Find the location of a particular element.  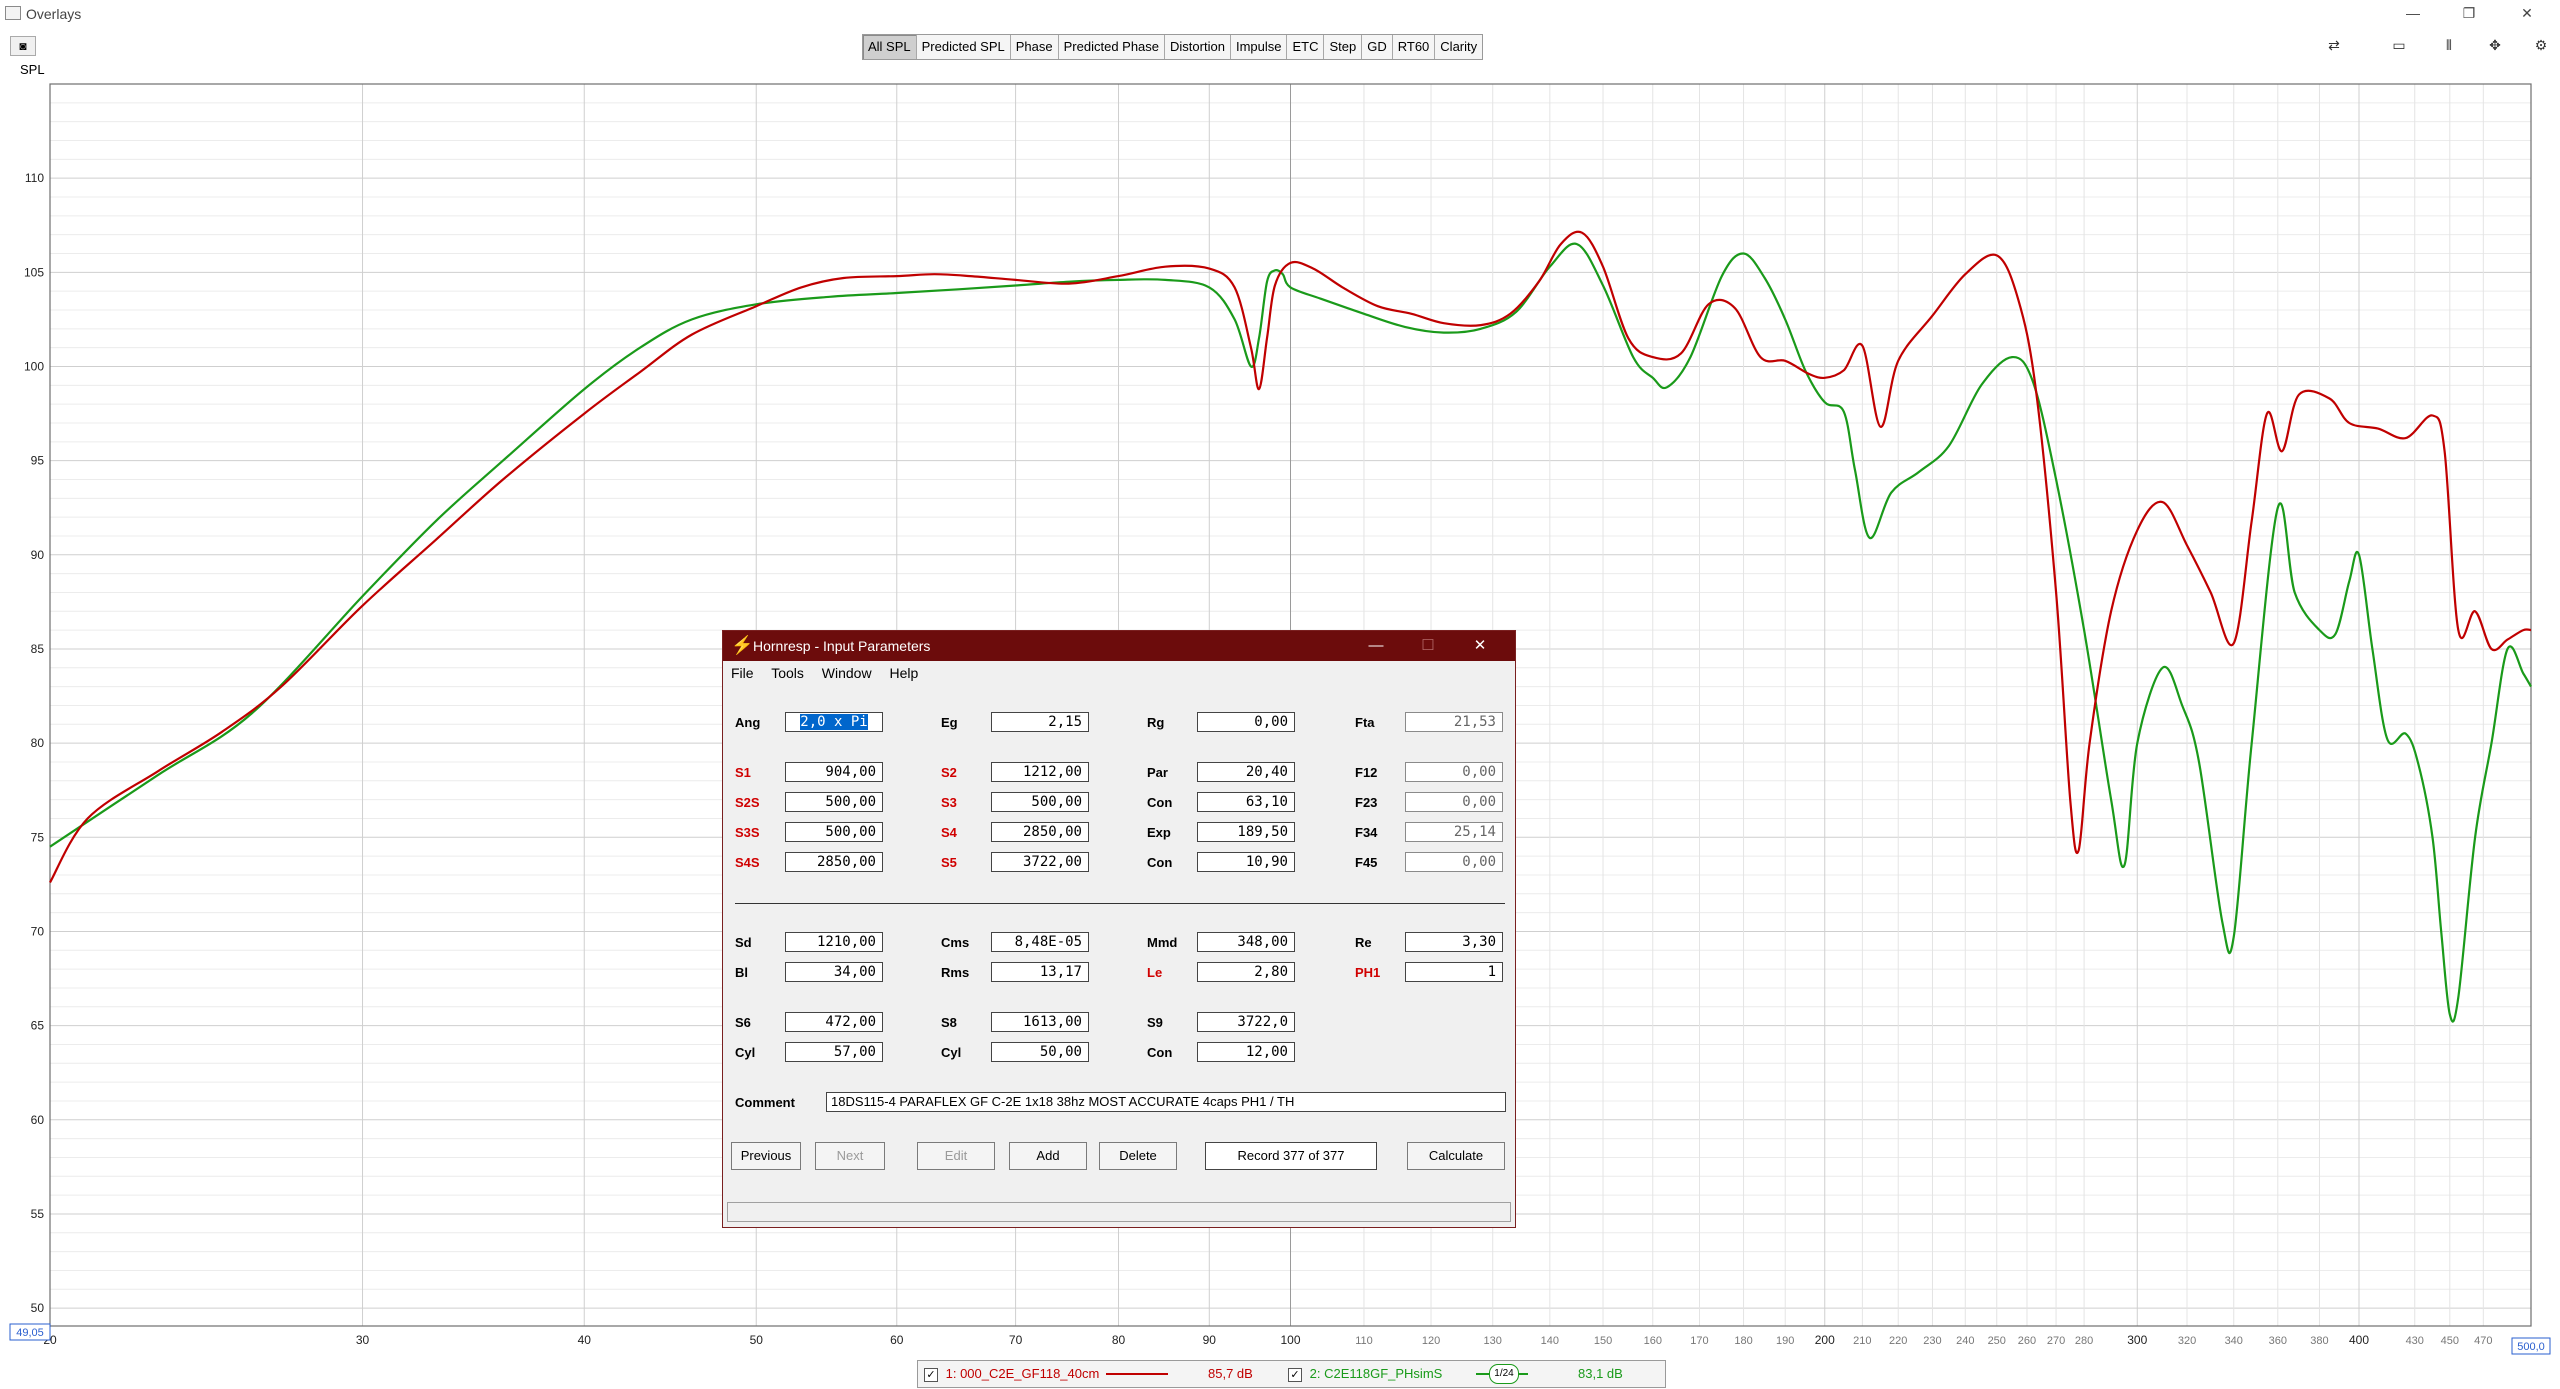

label-s4: S4 is located at coordinates (949, 832).